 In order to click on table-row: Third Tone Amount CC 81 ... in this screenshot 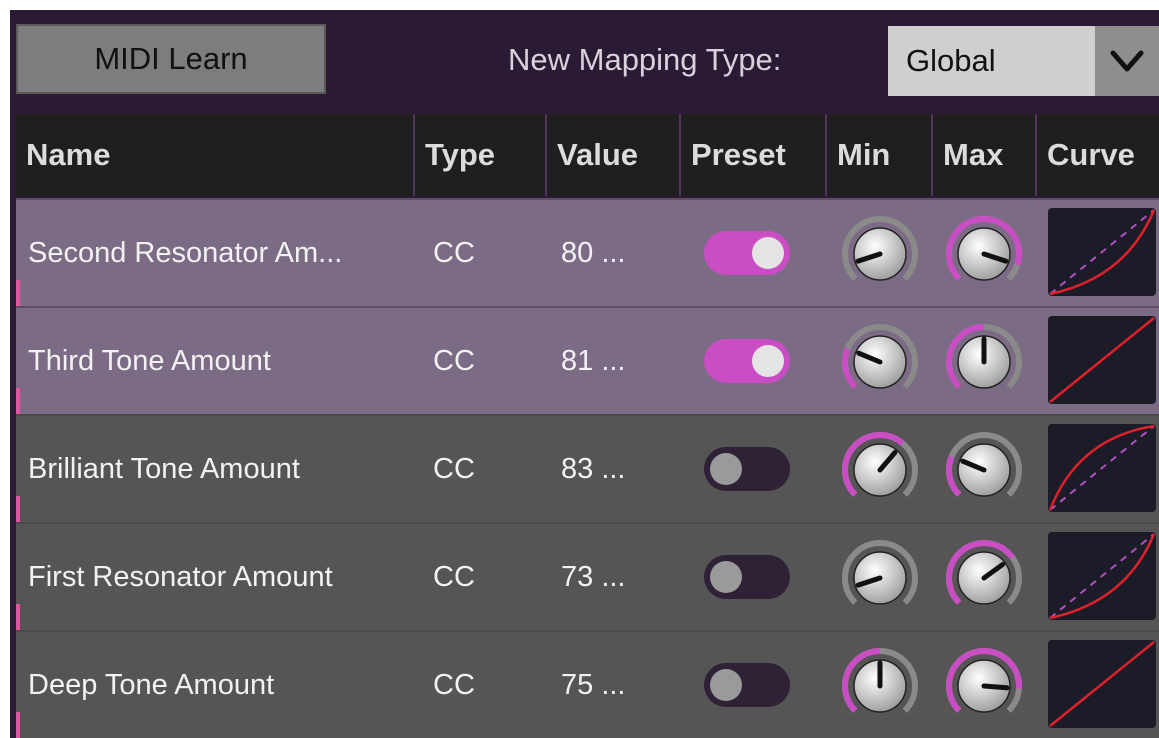, I will do `click(587, 360)`.